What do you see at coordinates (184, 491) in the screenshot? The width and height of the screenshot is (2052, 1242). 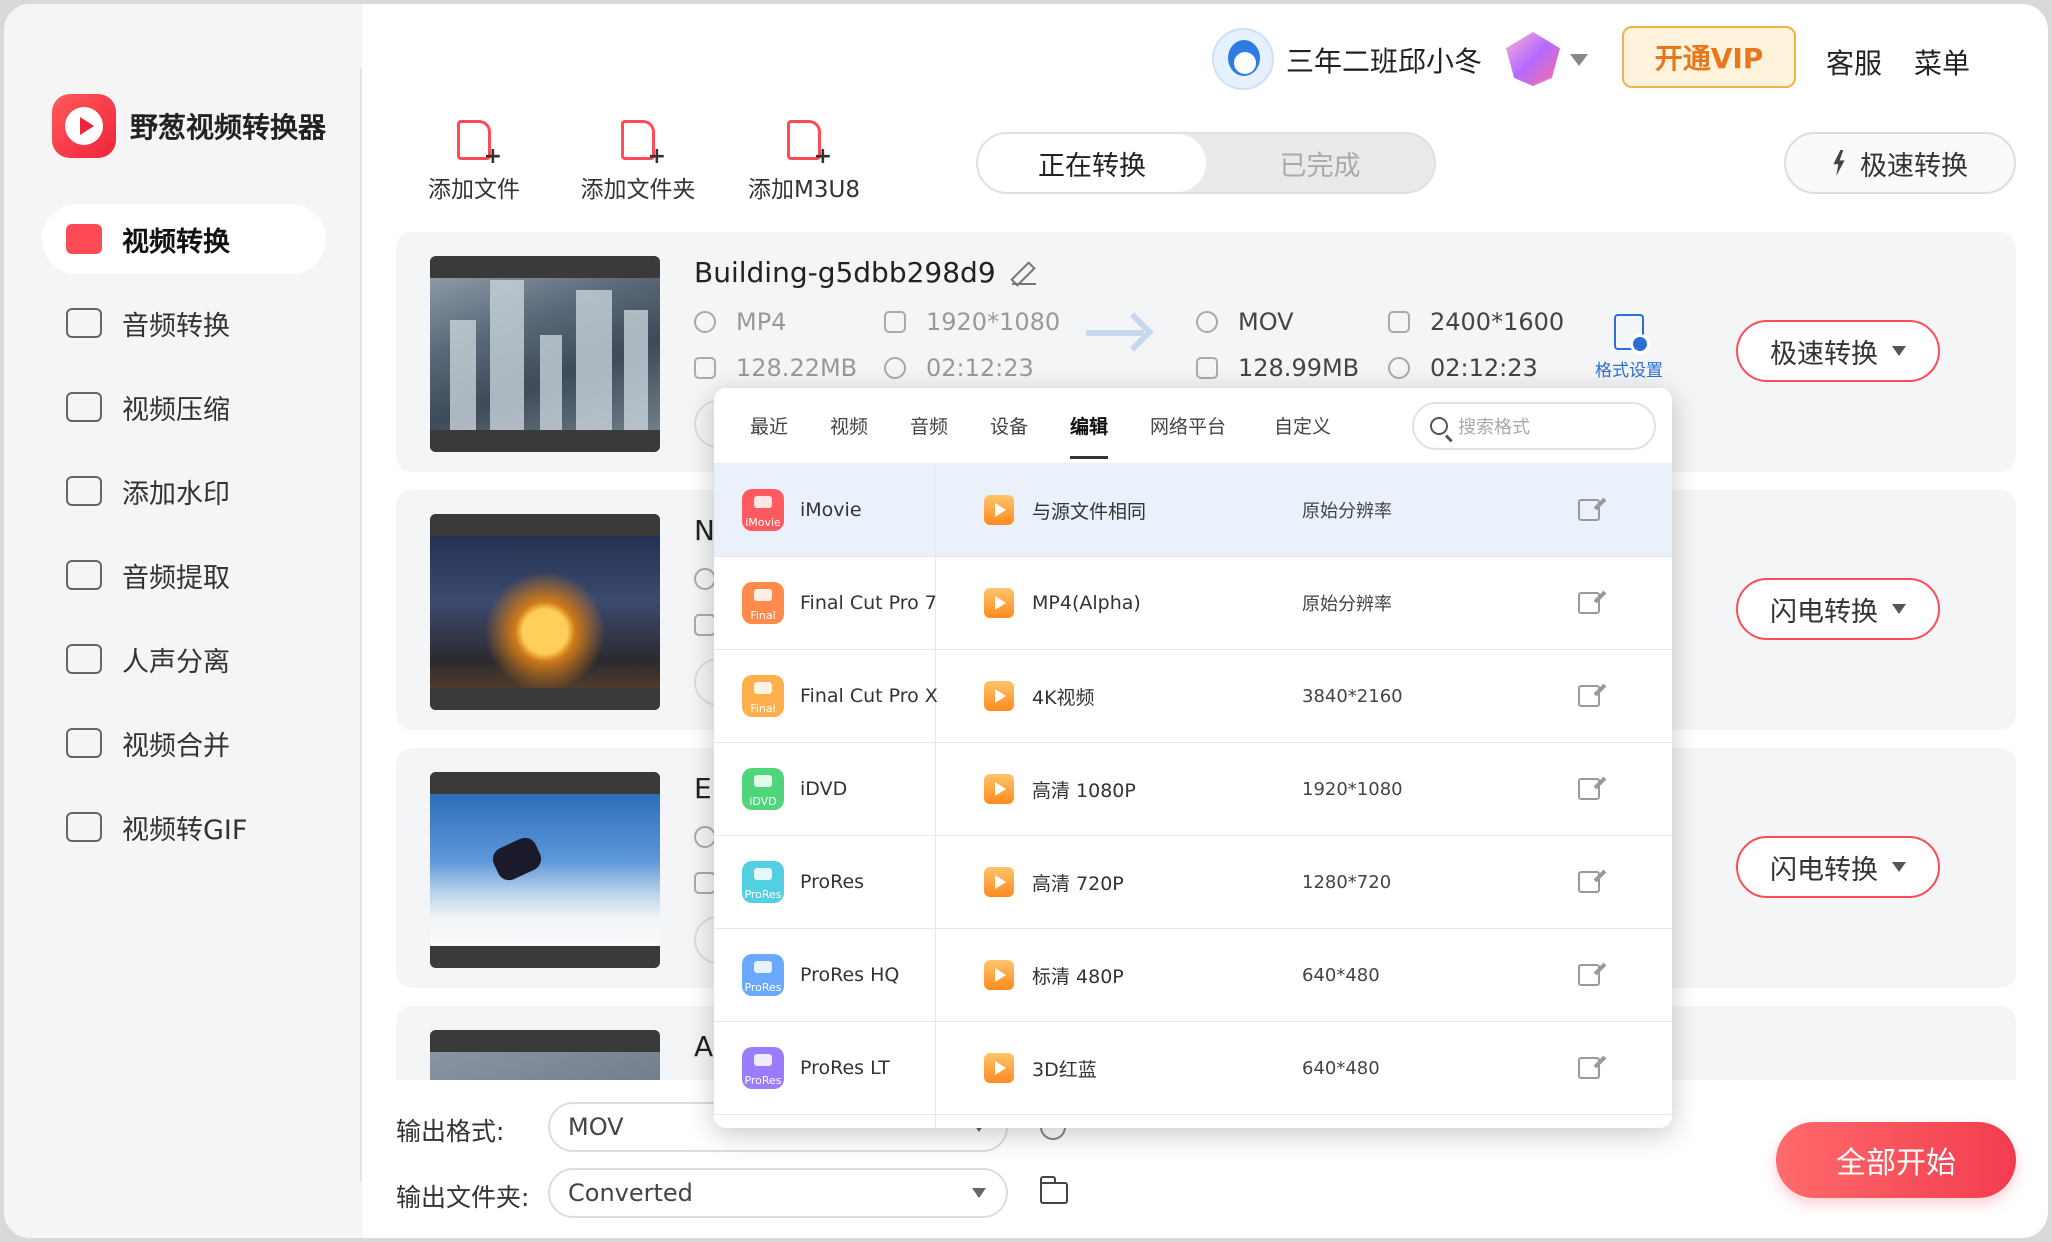 I see `sidebar-item-watermark: 添加水印` at bounding box center [184, 491].